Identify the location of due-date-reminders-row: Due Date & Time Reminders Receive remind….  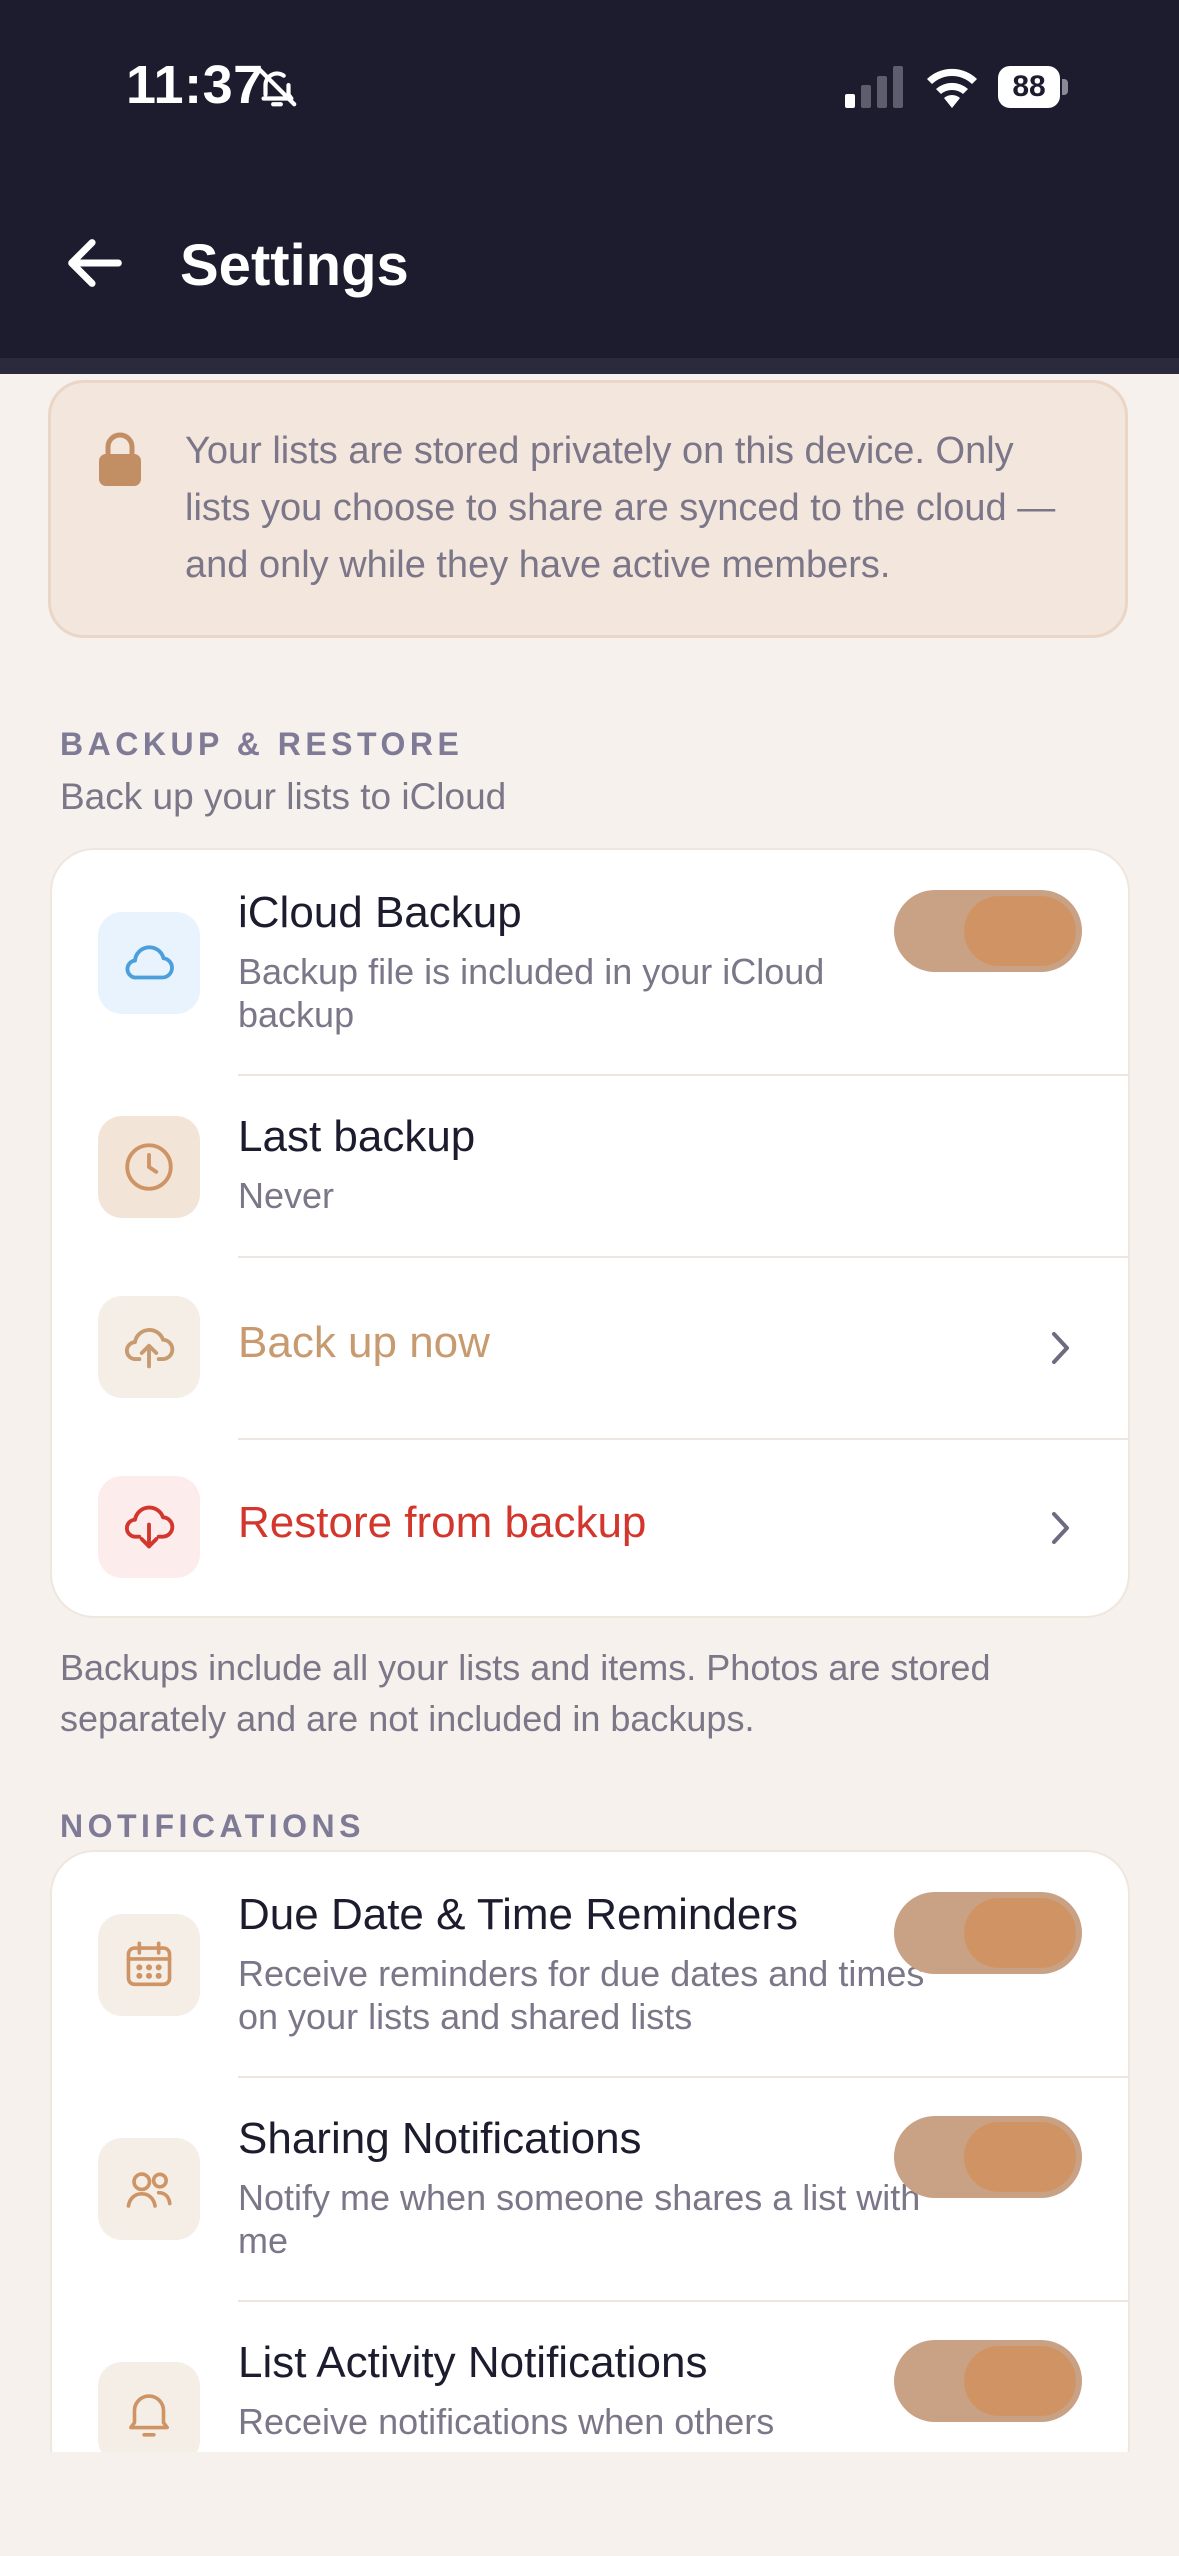
(590, 1965).